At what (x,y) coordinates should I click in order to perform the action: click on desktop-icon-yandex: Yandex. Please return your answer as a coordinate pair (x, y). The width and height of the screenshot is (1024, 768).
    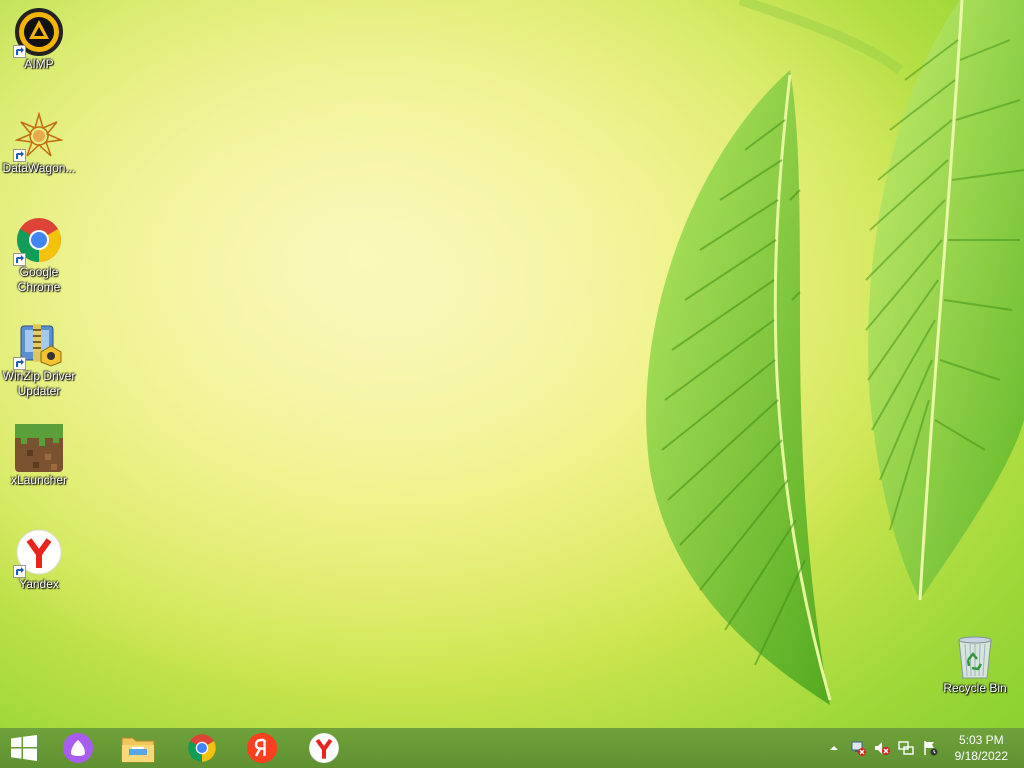
    Looking at the image, I should click on (39, 557).